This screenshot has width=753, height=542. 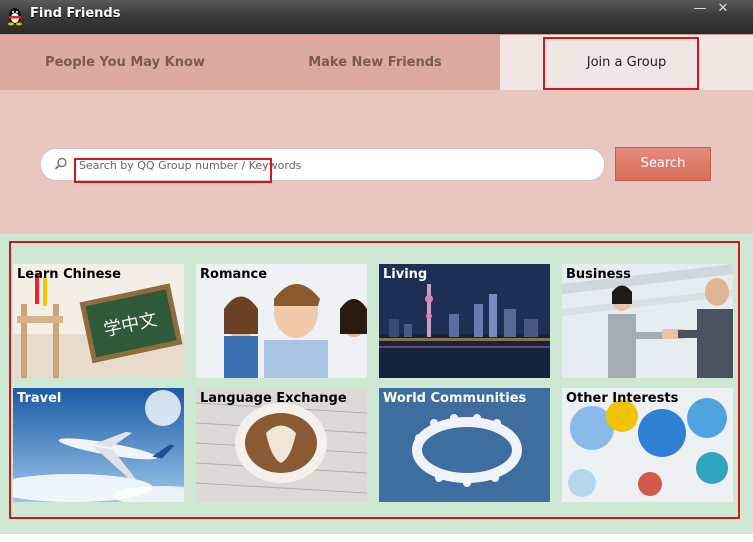 What do you see at coordinates (405, 274) in the screenshot?
I see `category-label: Living` at bounding box center [405, 274].